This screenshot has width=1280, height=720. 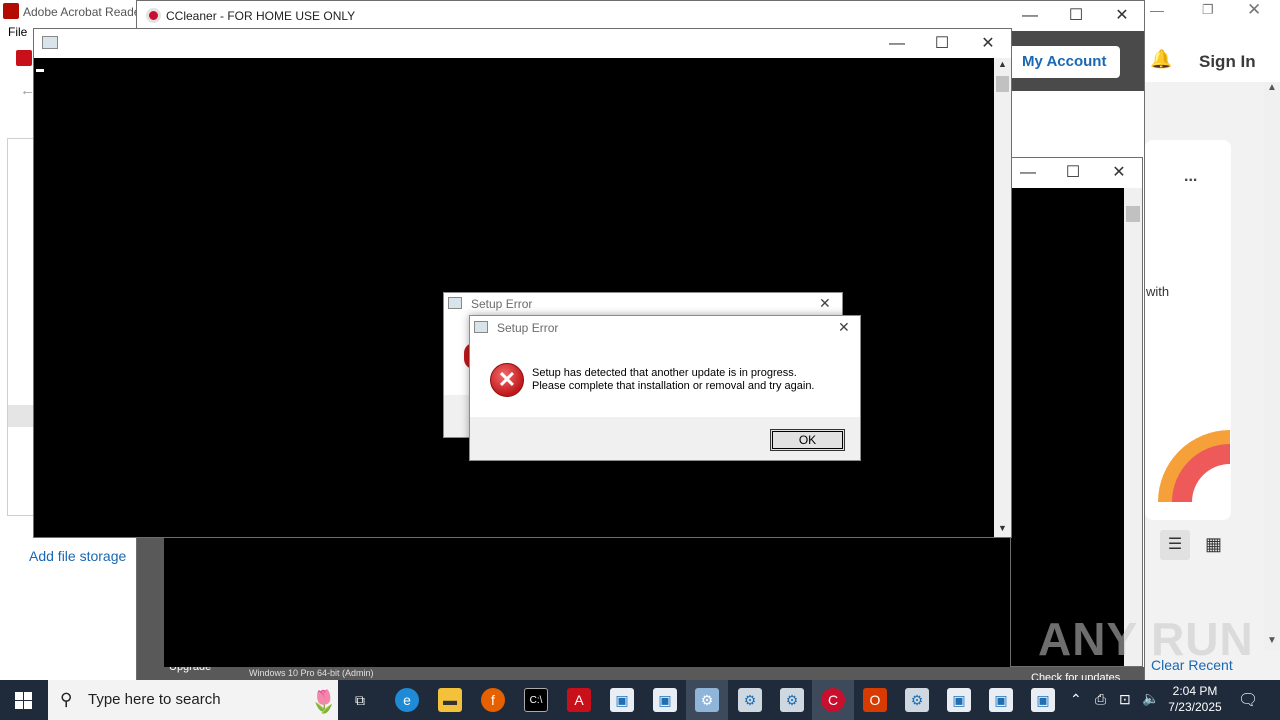 I want to click on setup-icon-1: ⚙, so click(x=750, y=700).